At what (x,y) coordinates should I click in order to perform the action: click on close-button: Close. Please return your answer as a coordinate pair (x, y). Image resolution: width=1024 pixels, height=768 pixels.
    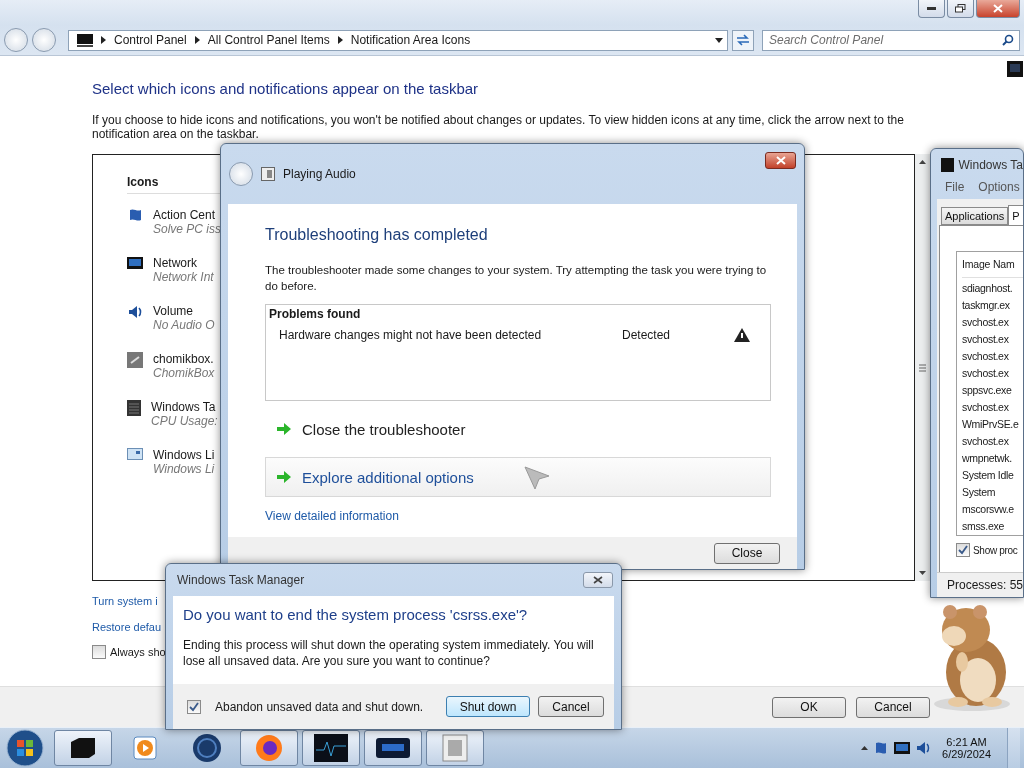
    Looking at the image, I should click on (747, 553).